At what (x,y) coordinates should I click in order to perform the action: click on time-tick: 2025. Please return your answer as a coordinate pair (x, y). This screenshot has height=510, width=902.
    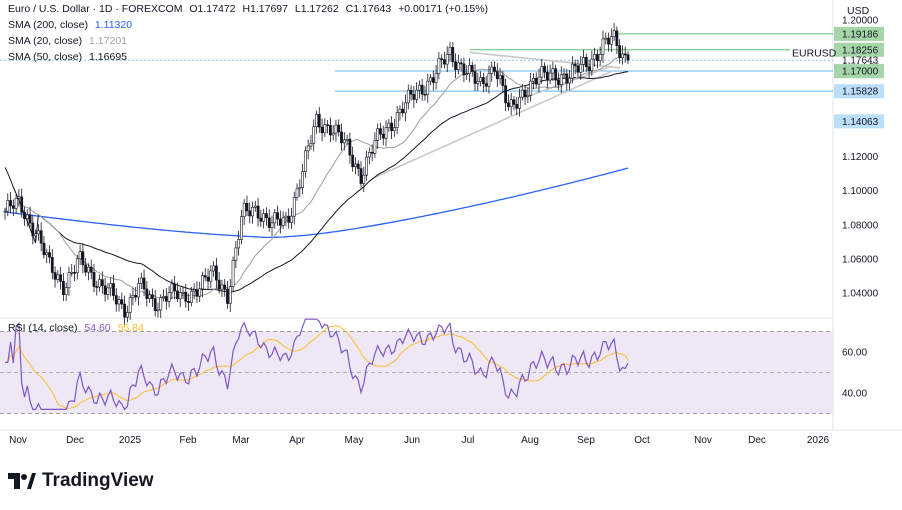
    Looking at the image, I should click on (130, 440).